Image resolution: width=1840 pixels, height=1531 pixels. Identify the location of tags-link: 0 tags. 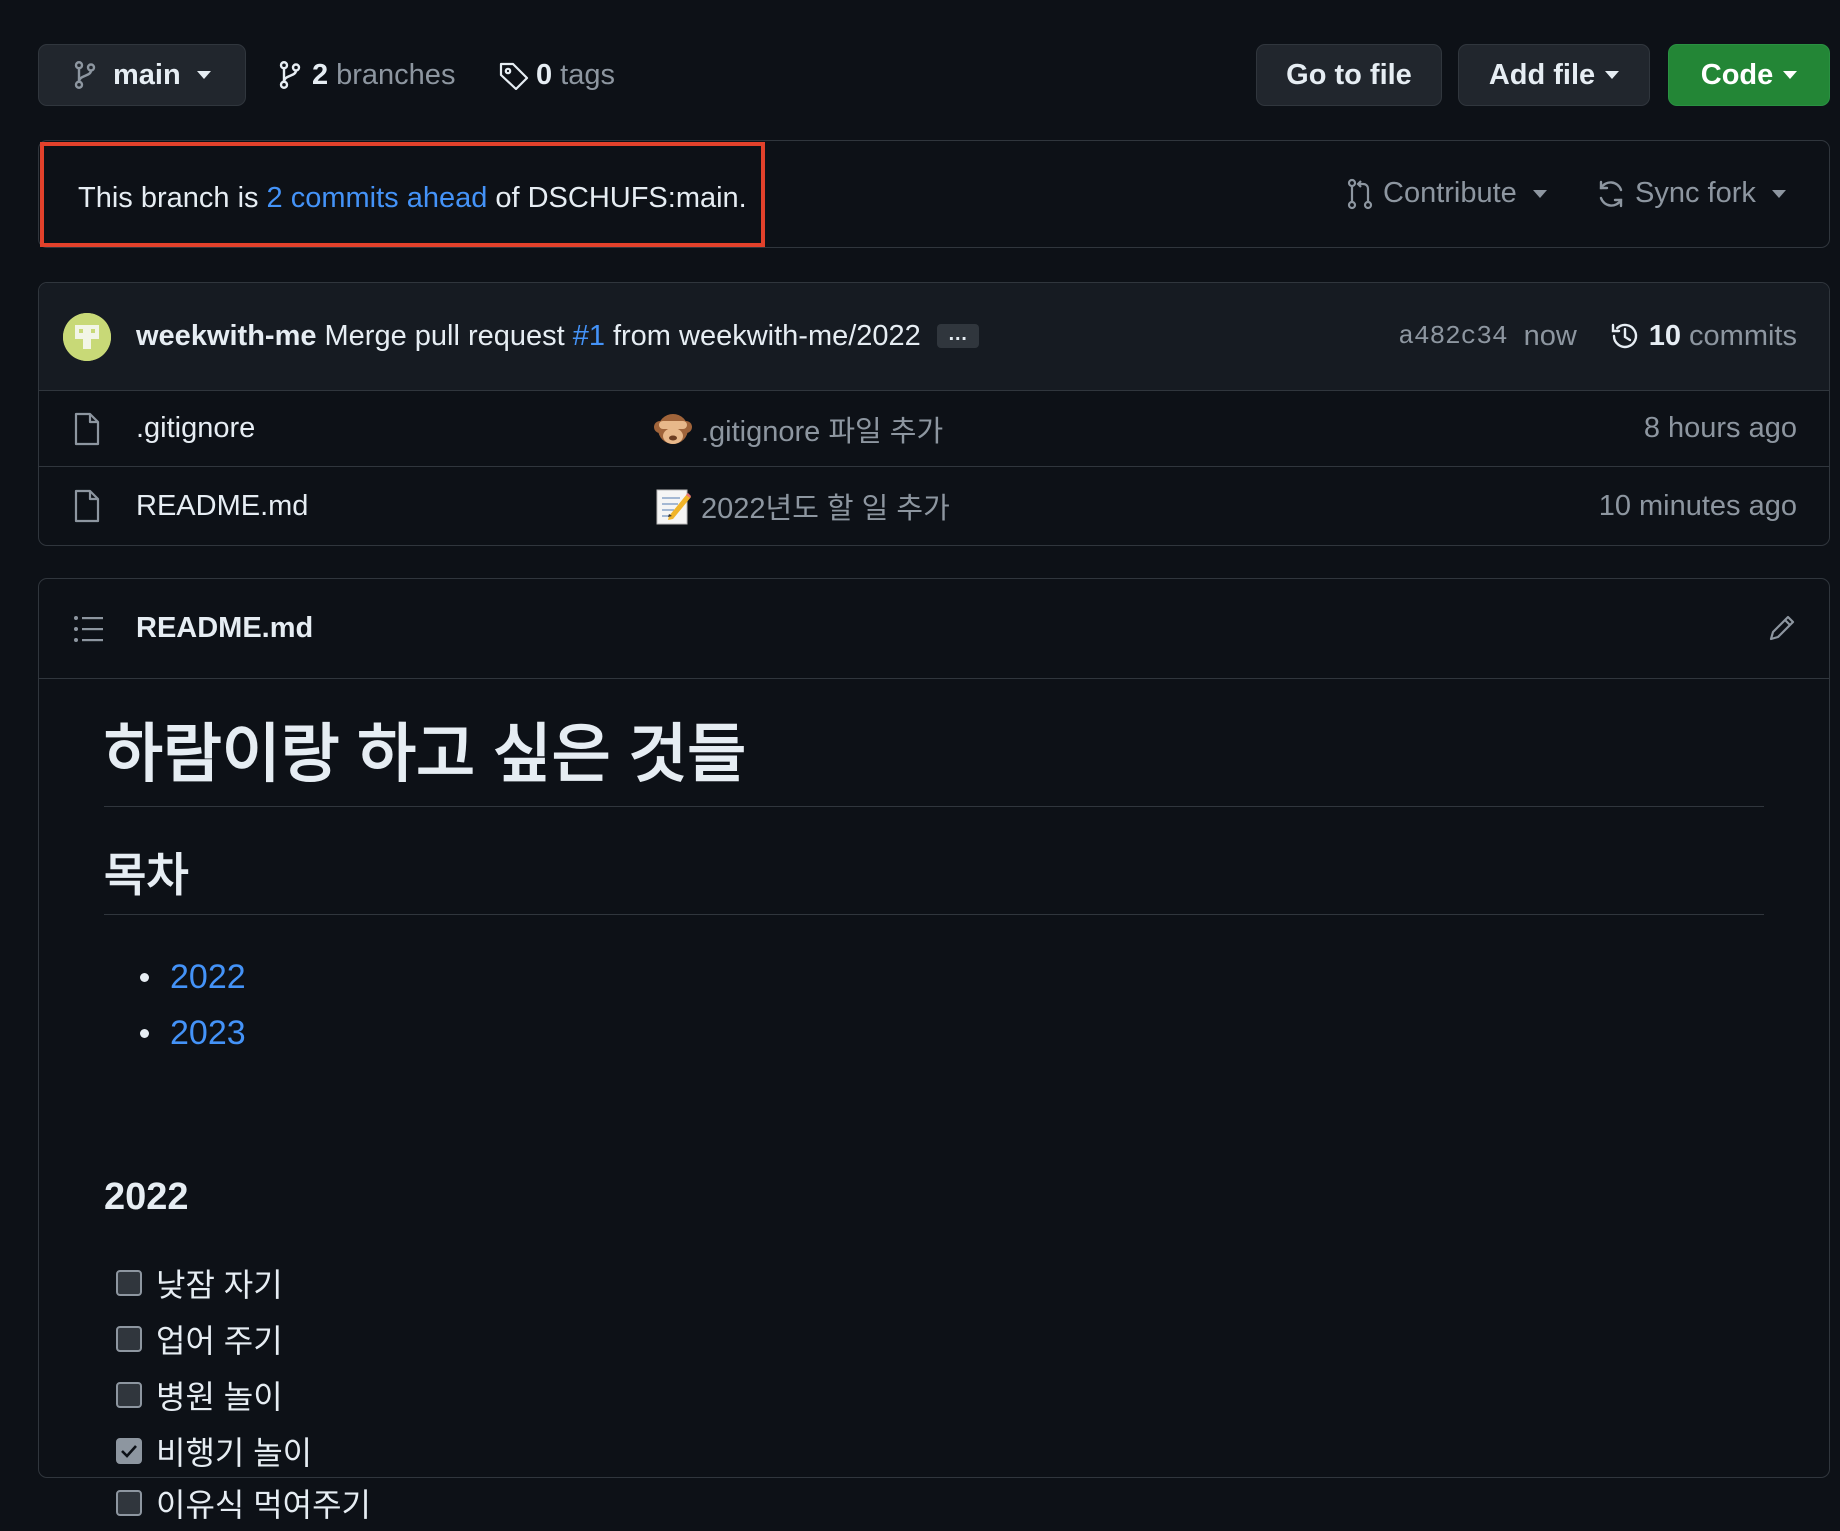
(556, 75).